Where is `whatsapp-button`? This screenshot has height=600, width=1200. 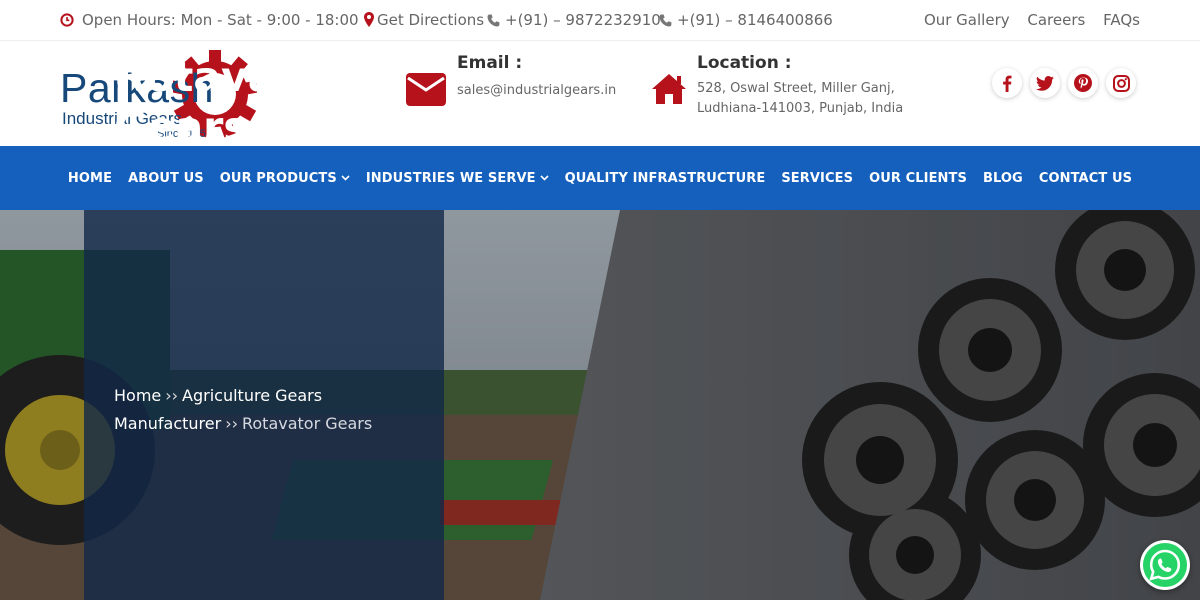 whatsapp-button is located at coordinates (1165, 565).